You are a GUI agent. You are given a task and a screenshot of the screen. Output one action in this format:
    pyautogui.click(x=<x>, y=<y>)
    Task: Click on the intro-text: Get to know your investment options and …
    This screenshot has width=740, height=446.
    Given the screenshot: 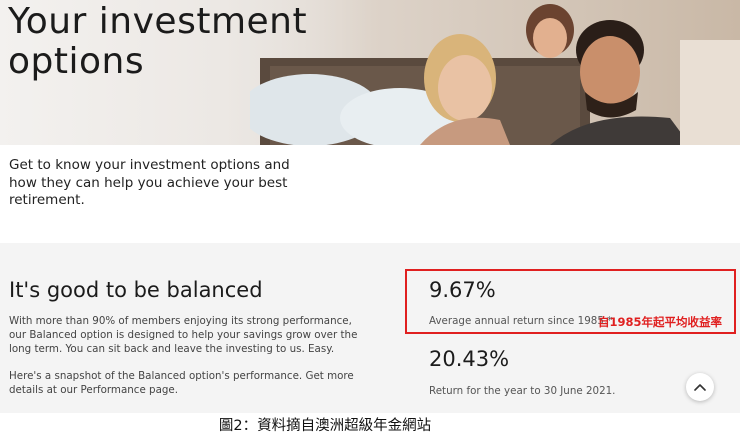 What is the action you would take?
    pyautogui.click(x=149, y=182)
    